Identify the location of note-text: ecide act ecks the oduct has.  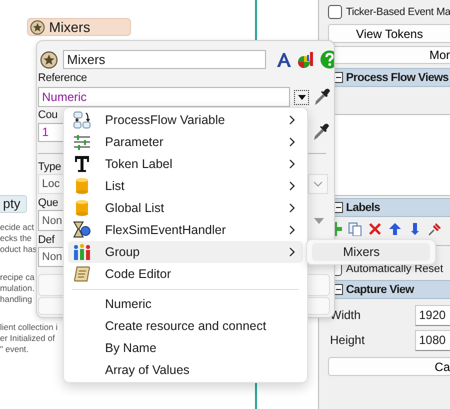
(18, 238).